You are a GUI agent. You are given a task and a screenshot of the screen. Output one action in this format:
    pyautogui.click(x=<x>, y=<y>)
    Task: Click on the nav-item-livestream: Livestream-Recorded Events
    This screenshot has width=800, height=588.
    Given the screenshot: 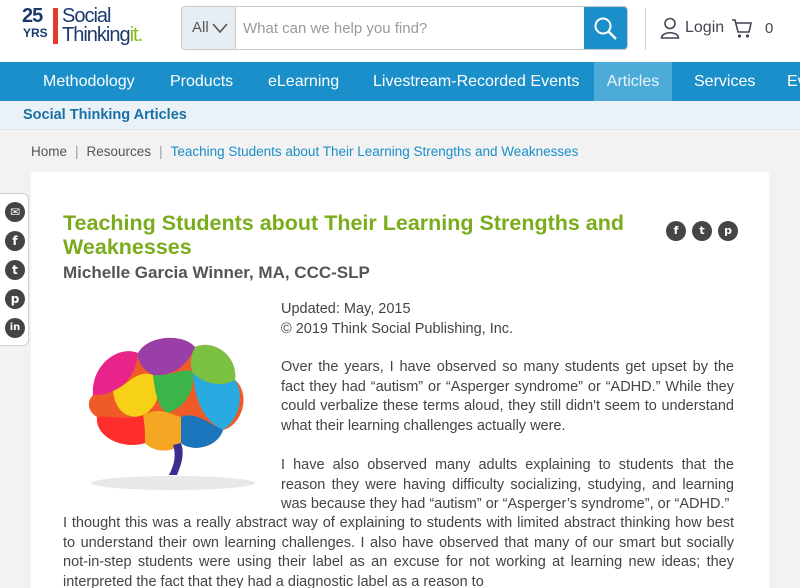 What is the action you would take?
    pyautogui.click(x=476, y=81)
    